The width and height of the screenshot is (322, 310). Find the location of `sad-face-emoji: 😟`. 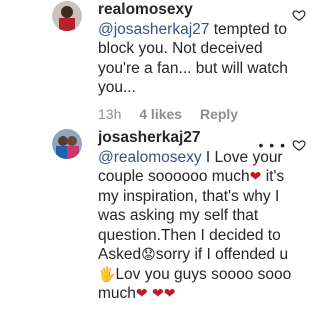

sad-face-emoji: 😟 is located at coordinates (148, 254).